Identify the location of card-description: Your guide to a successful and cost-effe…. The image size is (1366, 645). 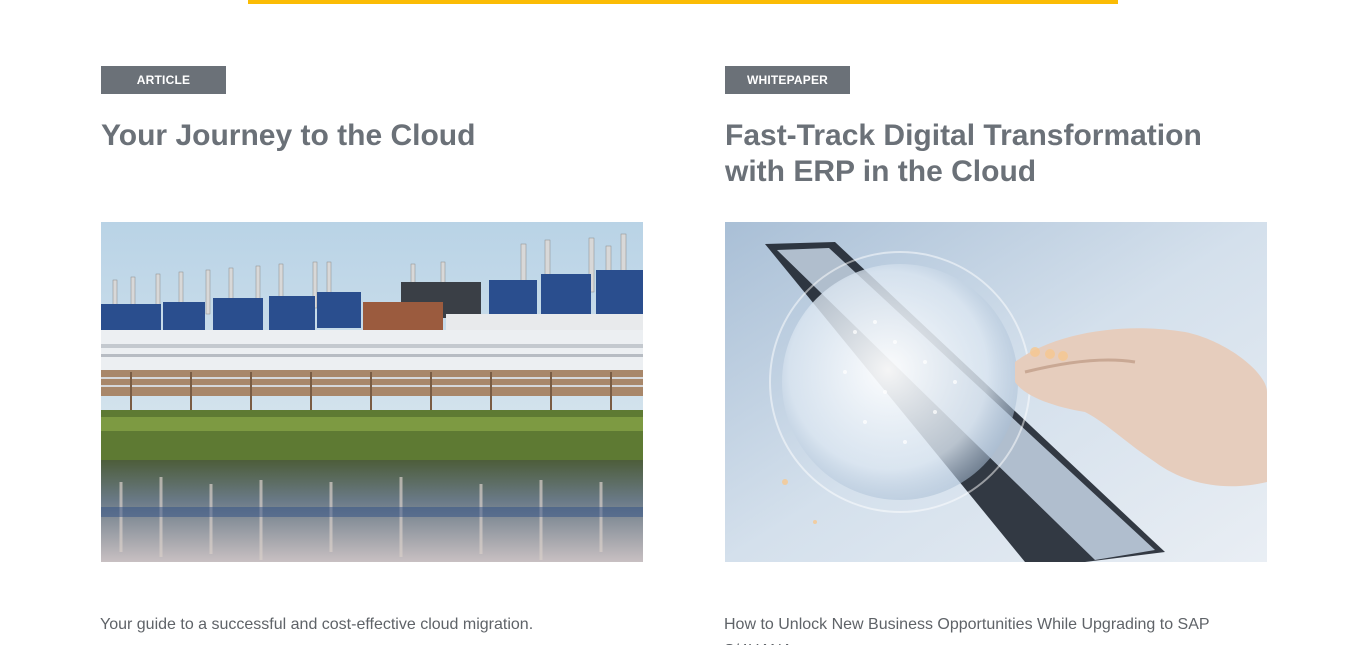
(317, 624).